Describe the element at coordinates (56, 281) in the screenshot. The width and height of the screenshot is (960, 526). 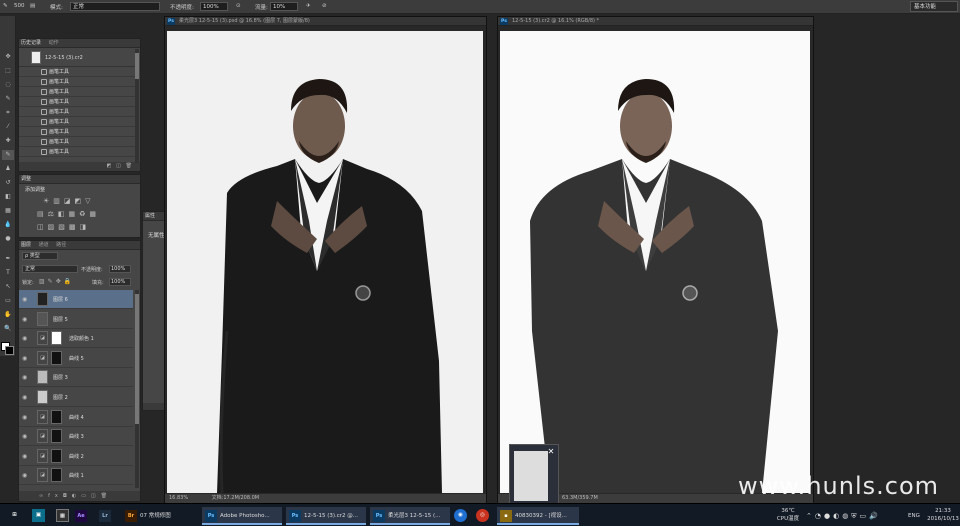
I see `lock-icons: ▨✎✥🔒` at that location.